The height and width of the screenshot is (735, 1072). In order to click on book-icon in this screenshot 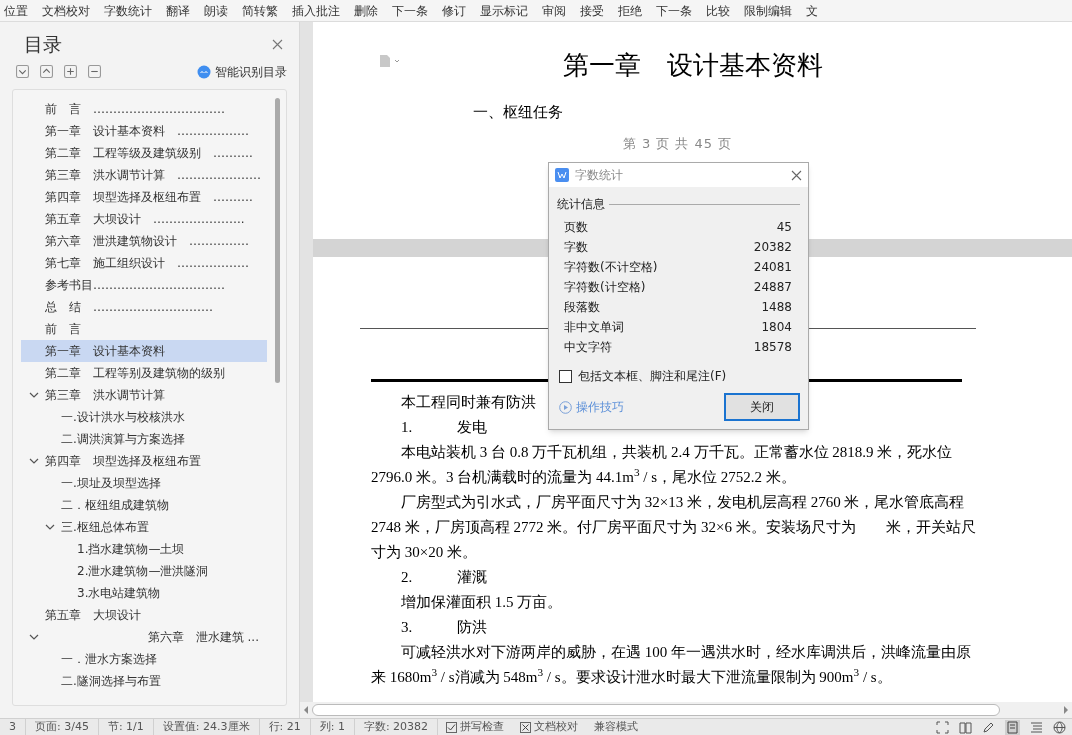, I will do `click(965, 727)`.